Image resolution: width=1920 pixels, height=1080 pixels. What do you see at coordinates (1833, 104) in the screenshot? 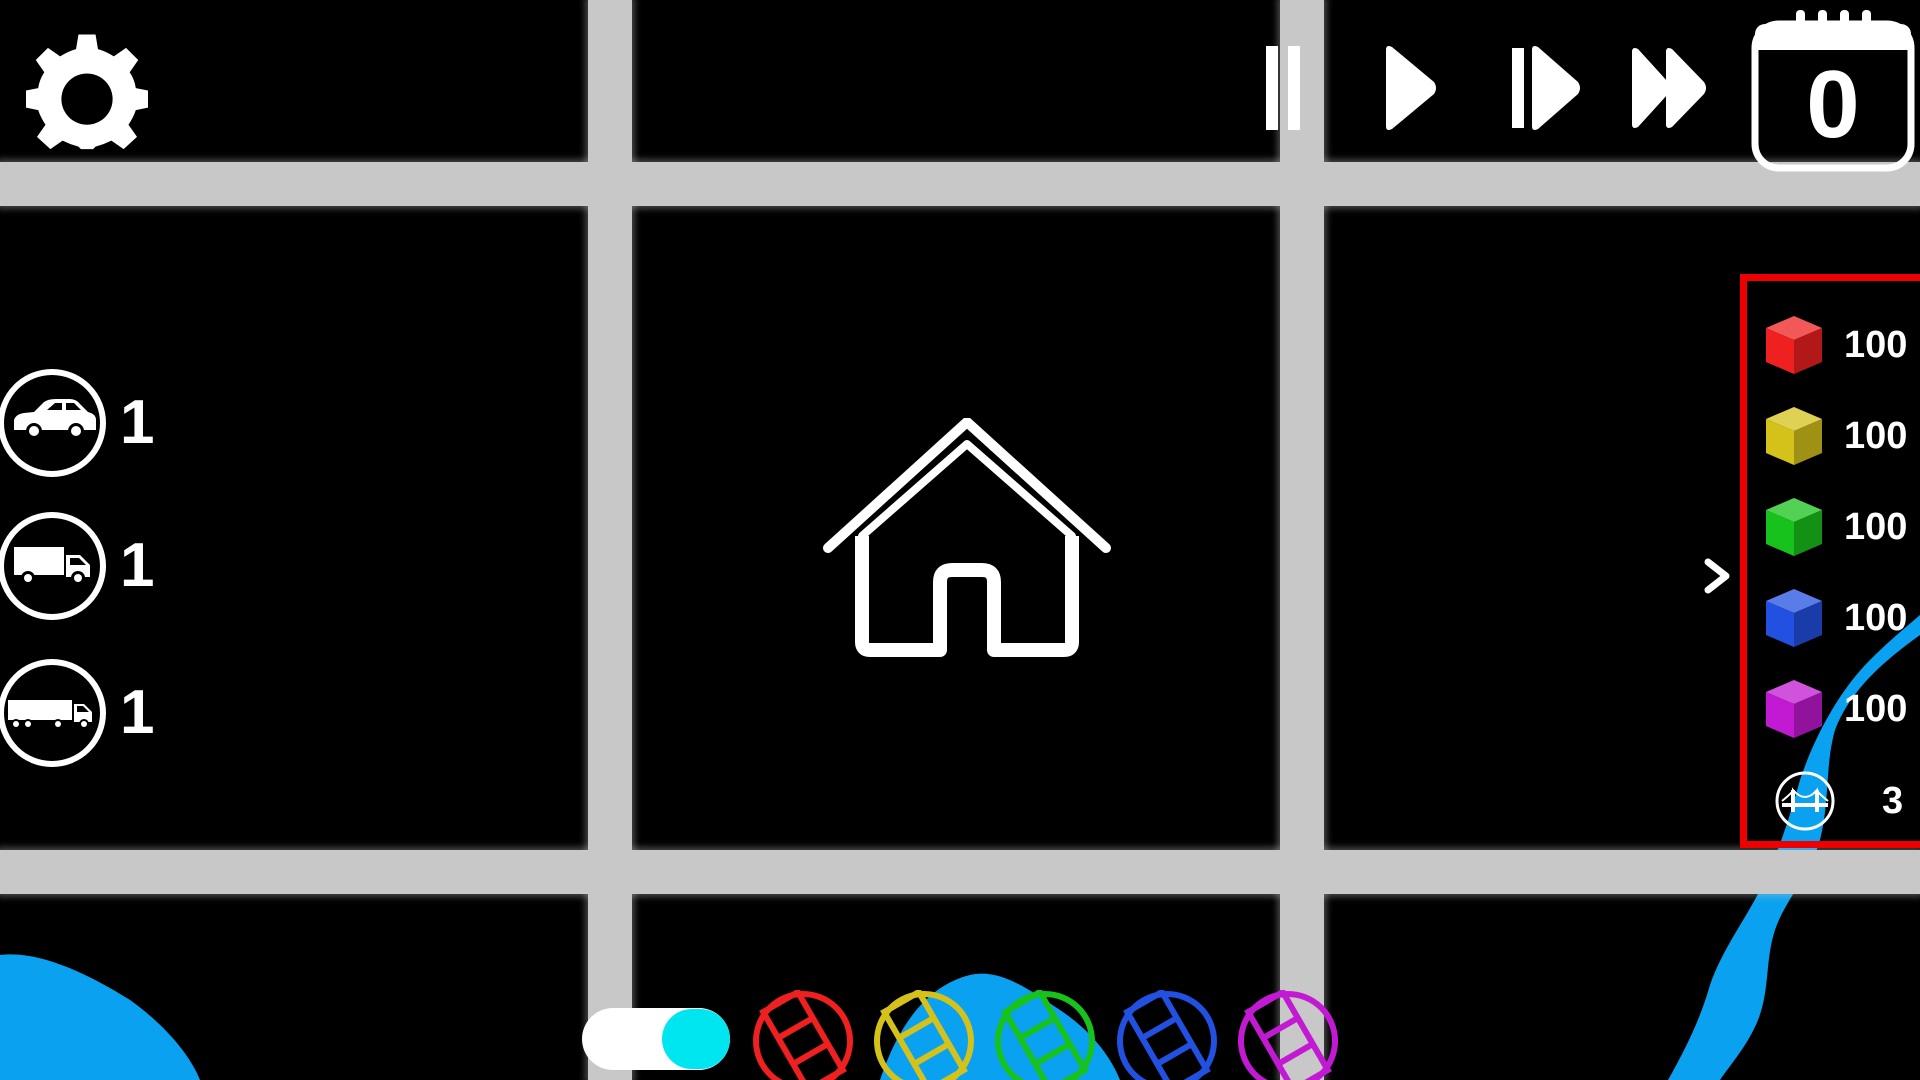
I see `day-counter-value: 0` at bounding box center [1833, 104].